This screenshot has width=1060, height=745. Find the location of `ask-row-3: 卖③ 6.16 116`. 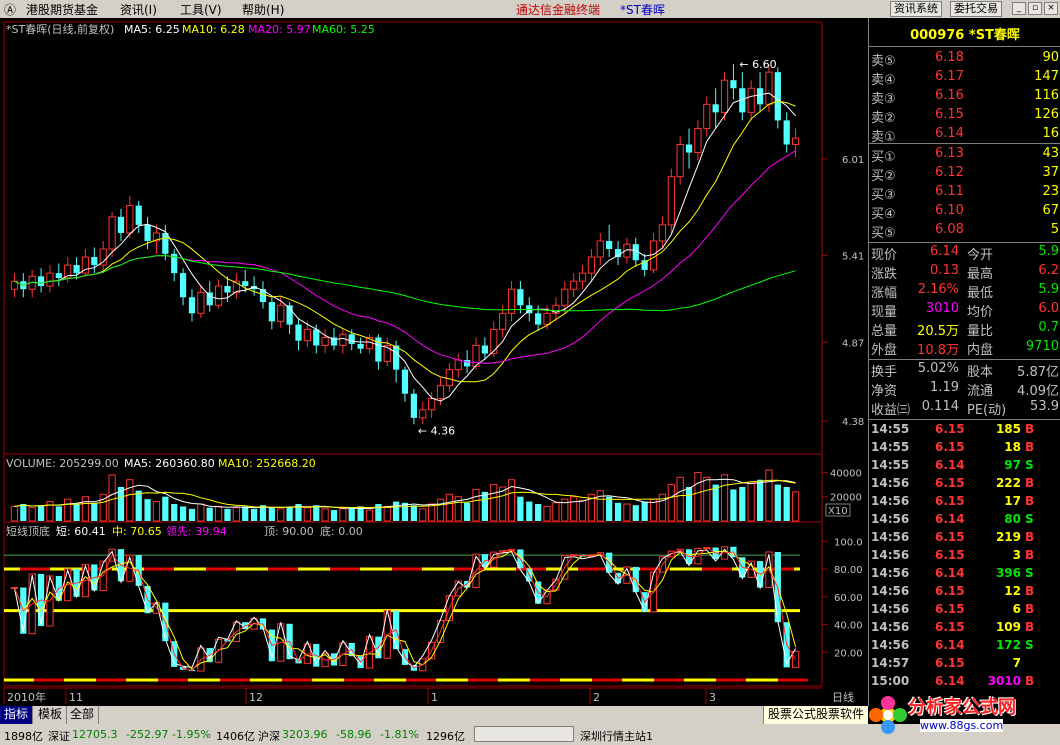

ask-row-3: 卖③ 6.16 116 is located at coordinates (964, 97).